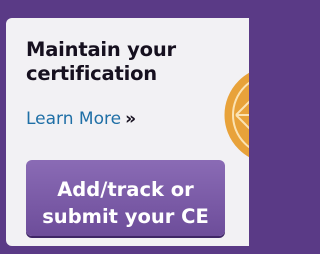 The width and height of the screenshot is (320, 254). What do you see at coordinates (91, 73) in the screenshot?
I see `card-heading-line2: certification` at bounding box center [91, 73].